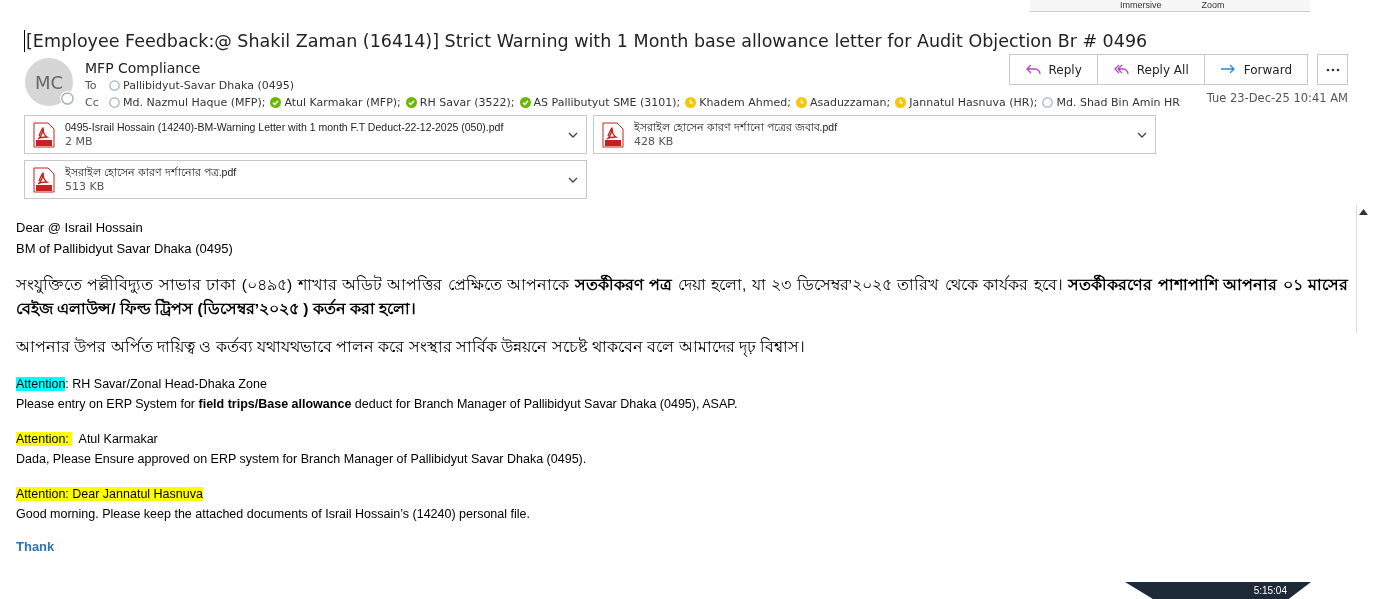  I want to click on recipient-name: AS Pallibutyut SME (3101);, so click(607, 102).